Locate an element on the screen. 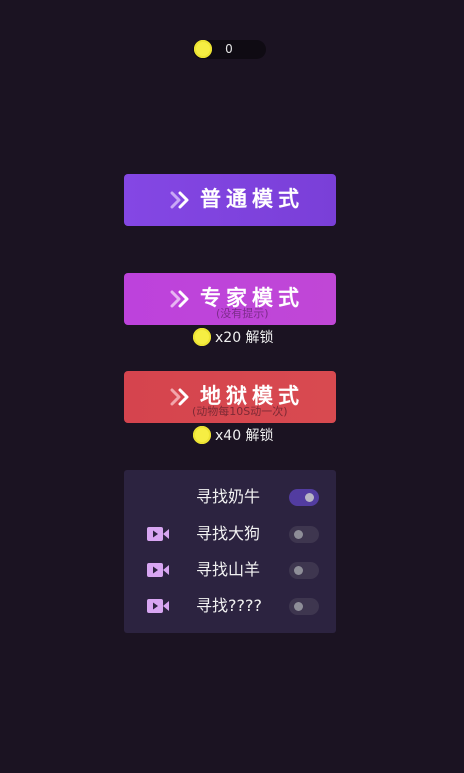 The image size is (464, 773). hell-mode-button: 地狱模式 (动物每10S动一次) is located at coordinates (230, 397).